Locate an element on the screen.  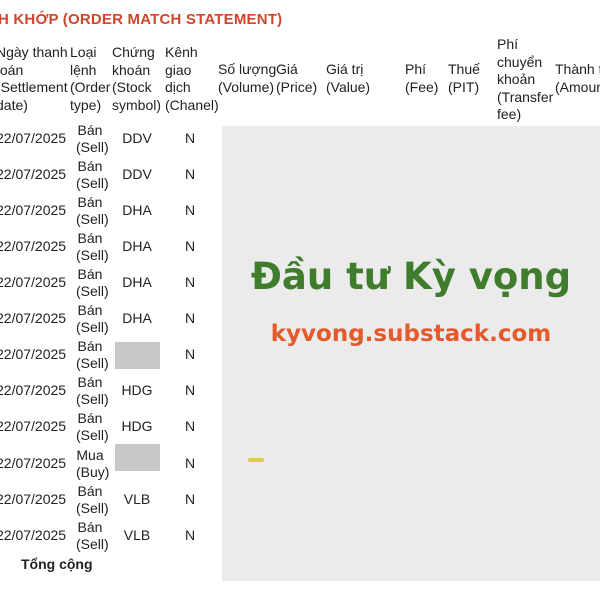
cell-order-type: Mua (Buy) is located at coordinates (93, 463).